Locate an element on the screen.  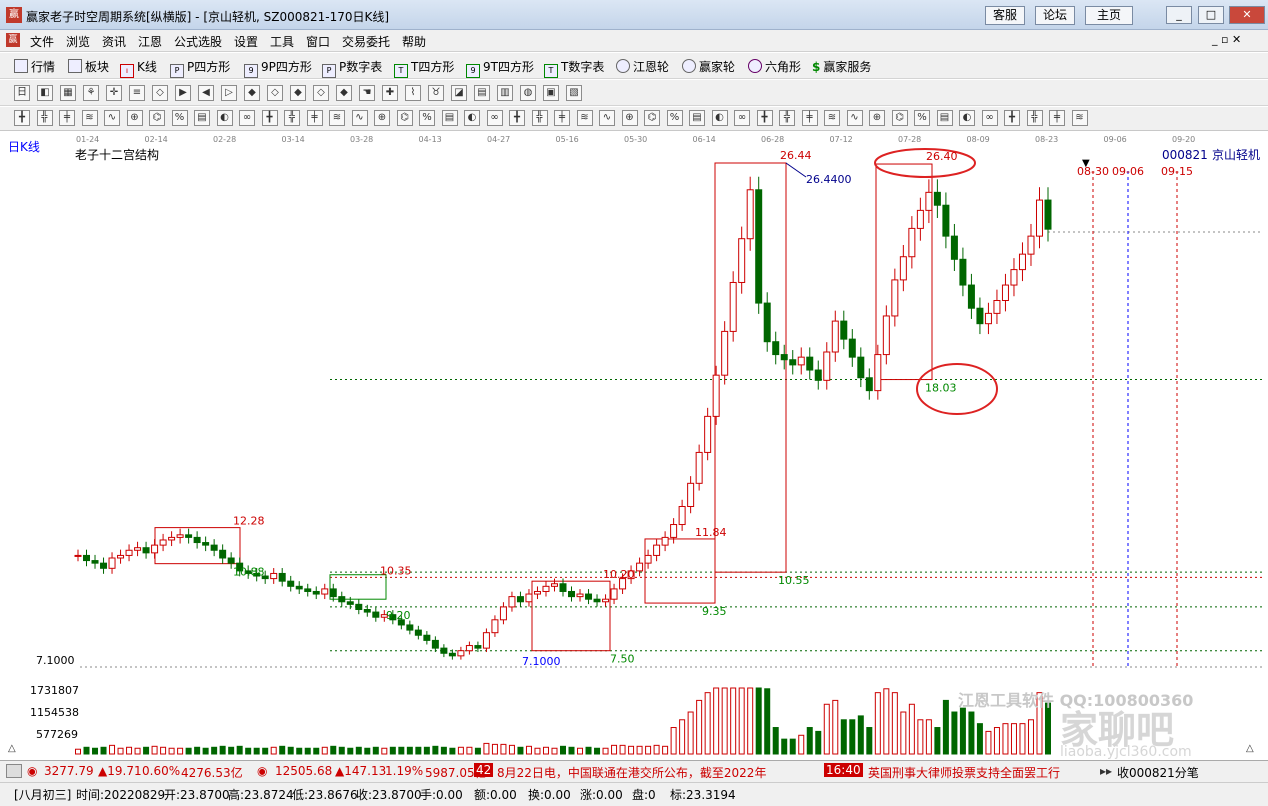
menu-trade: 交易委托 is located at coordinates (366, 41).